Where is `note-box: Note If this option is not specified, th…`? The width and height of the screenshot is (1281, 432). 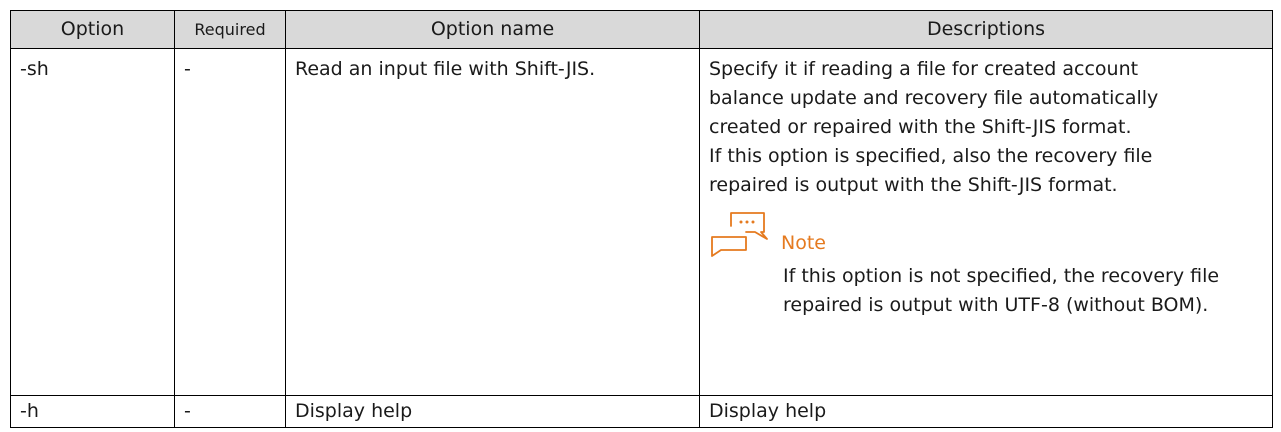
note-box: Note If this option is not specified, th… is located at coordinates (986, 265).